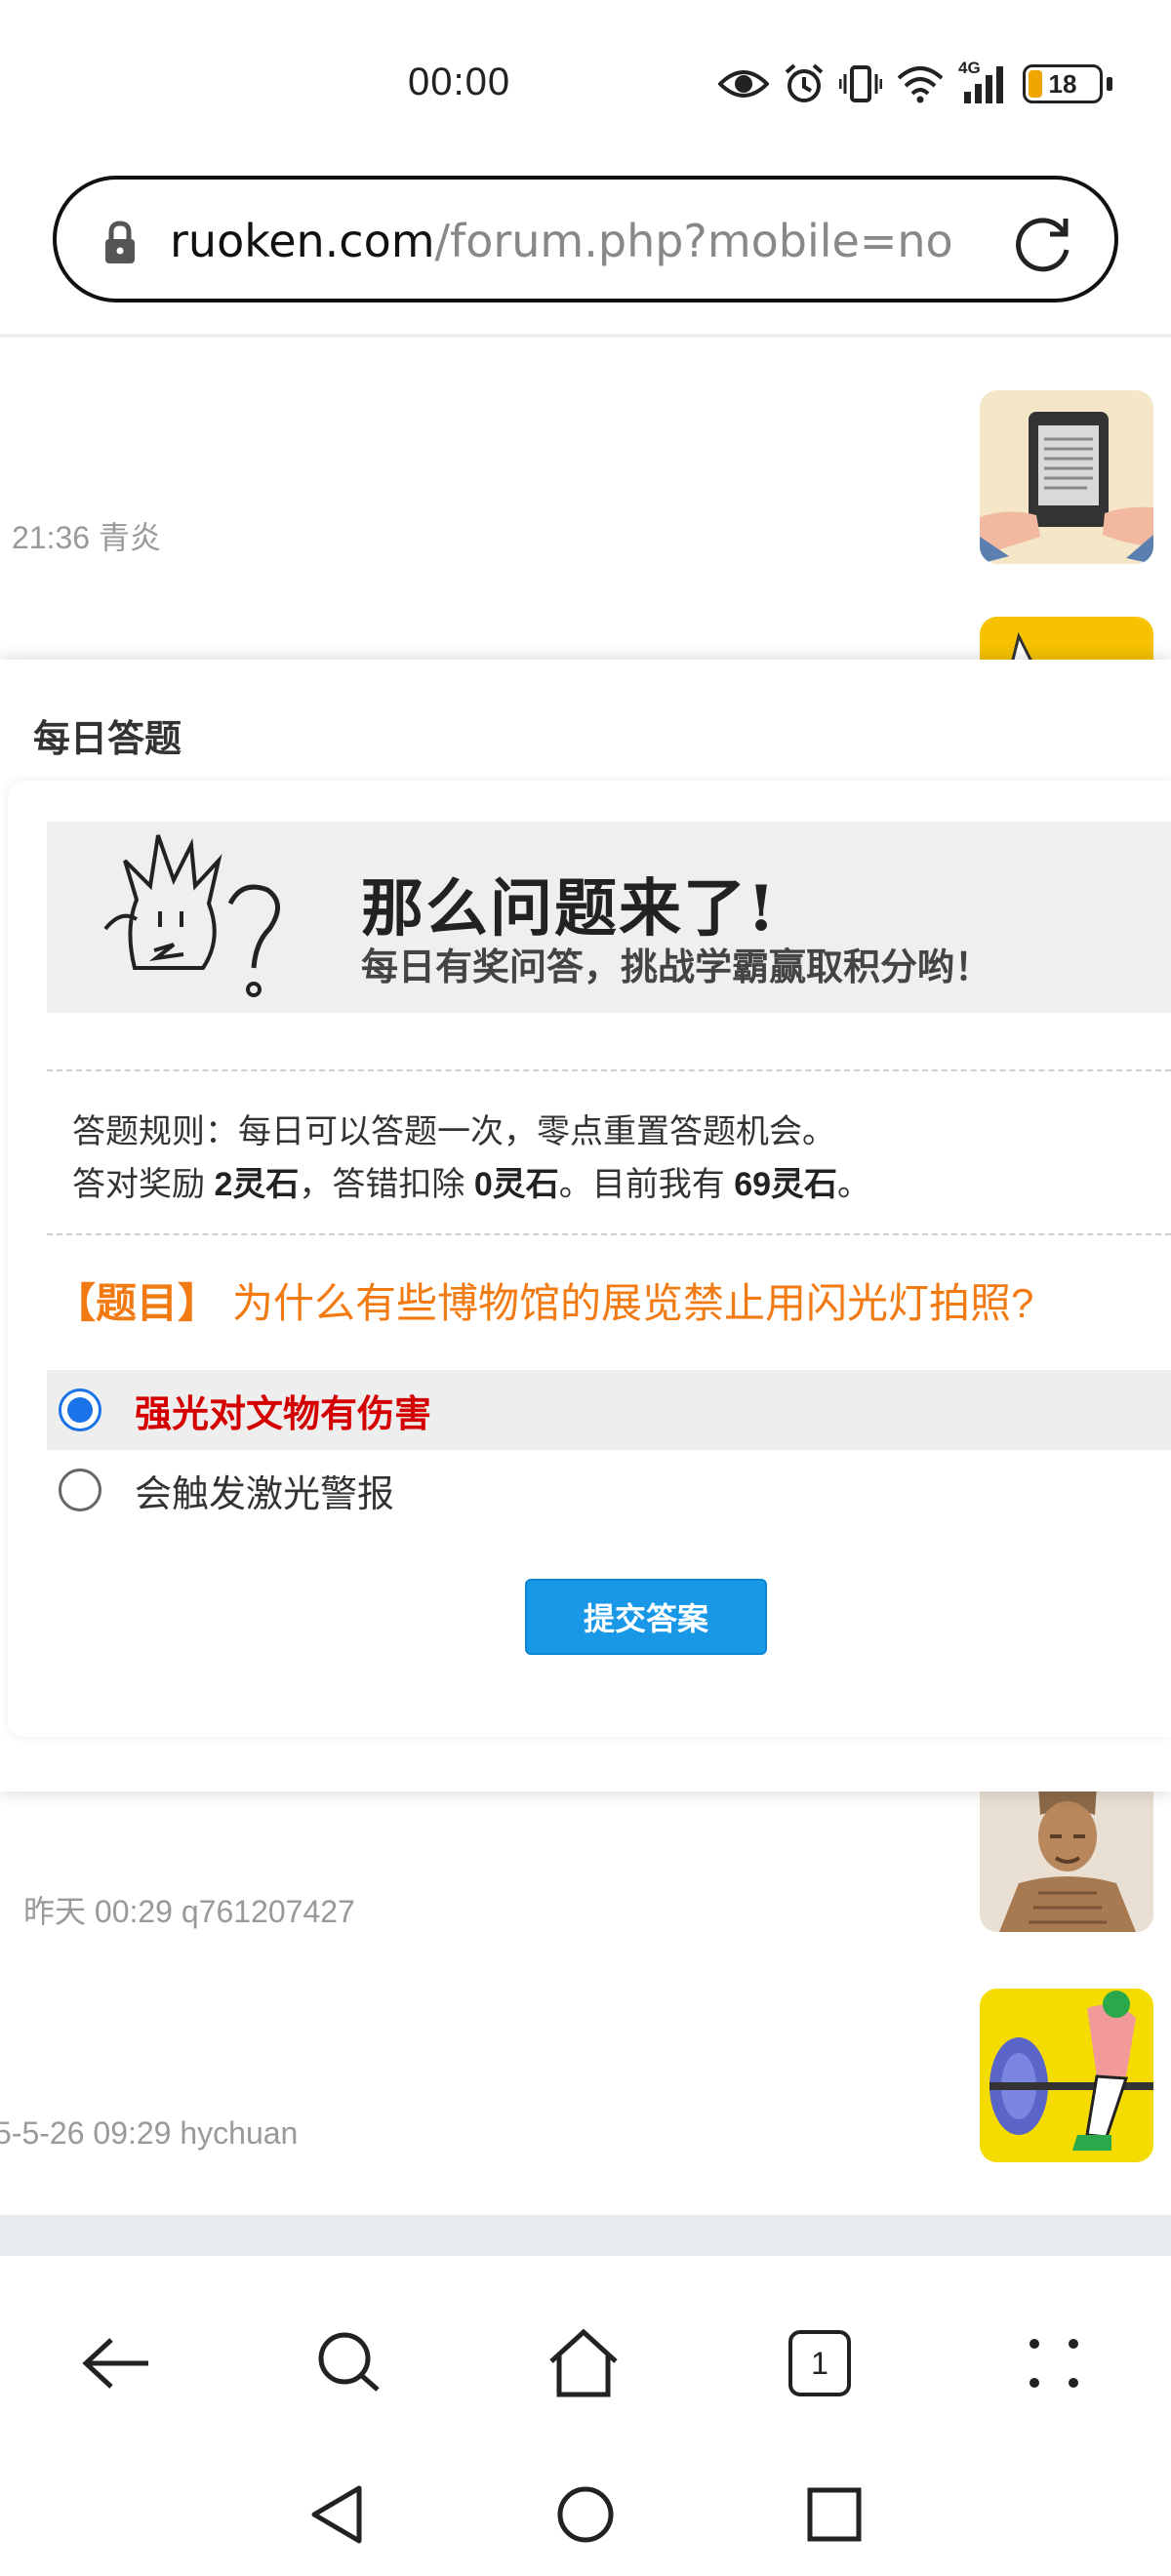 The height and width of the screenshot is (2576, 1171). What do you see at coordinates (920, 84) in the screenshot?
I see `wifi-icon` at bounding box center [920, 84].